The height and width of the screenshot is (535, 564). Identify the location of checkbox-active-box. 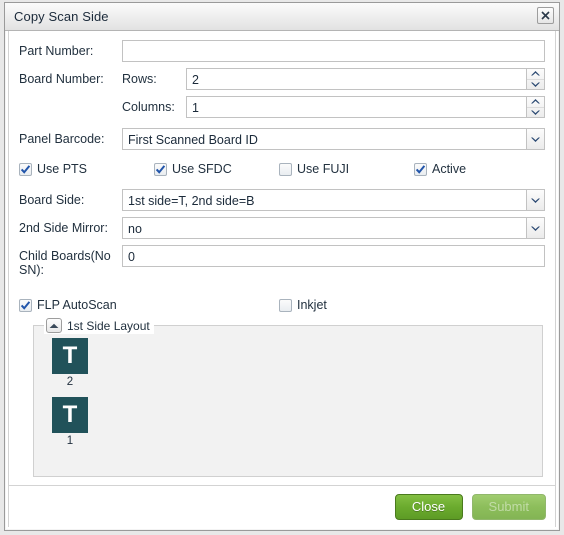
(420, 169).